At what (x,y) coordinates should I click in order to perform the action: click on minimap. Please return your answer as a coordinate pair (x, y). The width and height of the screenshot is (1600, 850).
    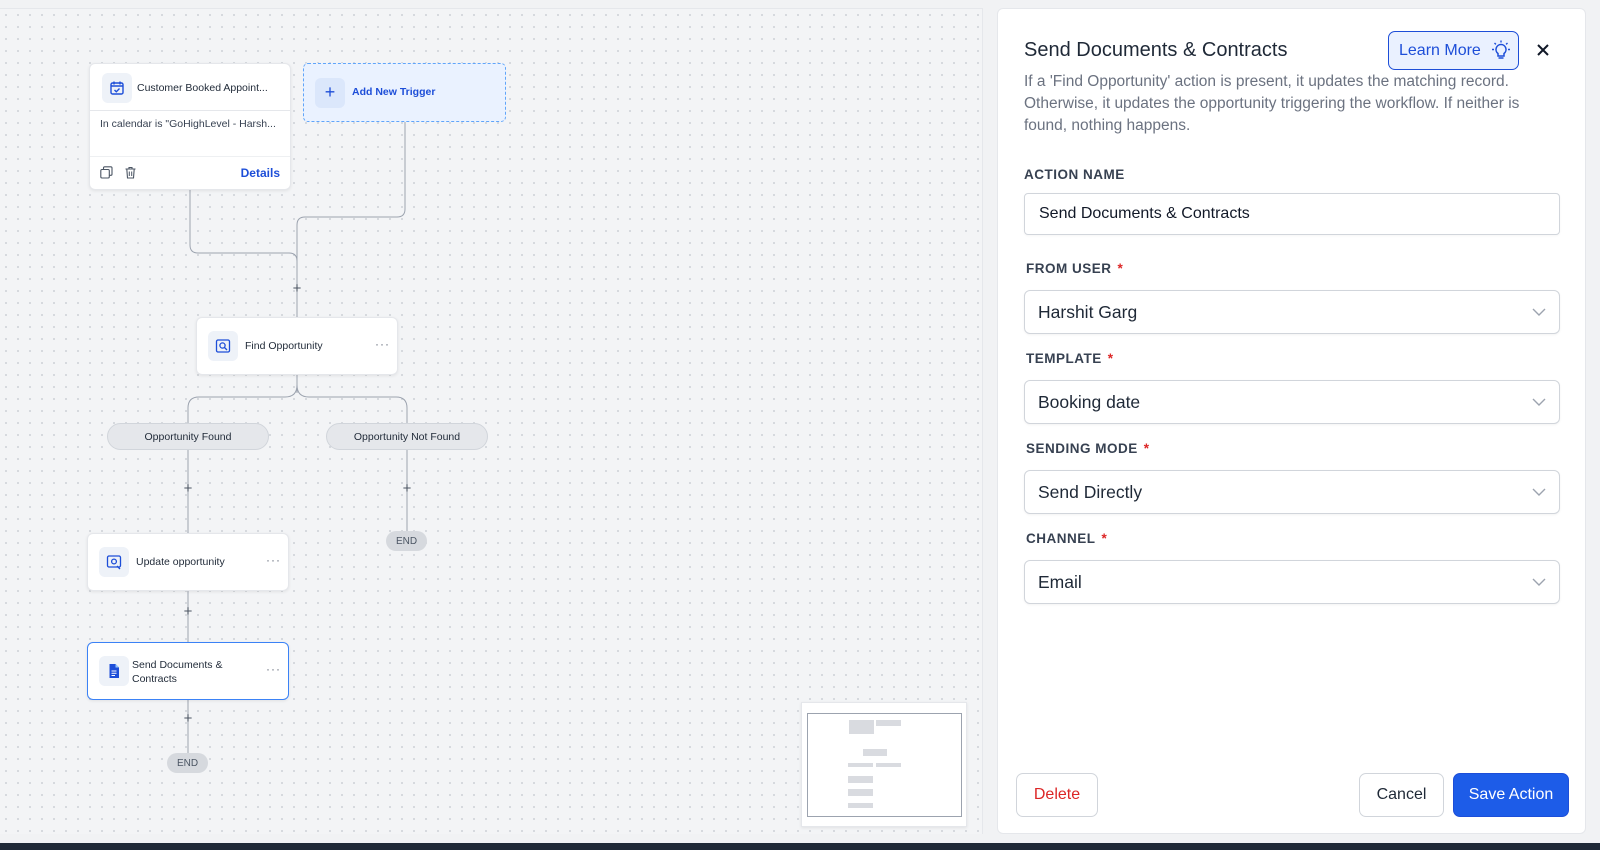
    Looking at the image, I should click on (884, 764).